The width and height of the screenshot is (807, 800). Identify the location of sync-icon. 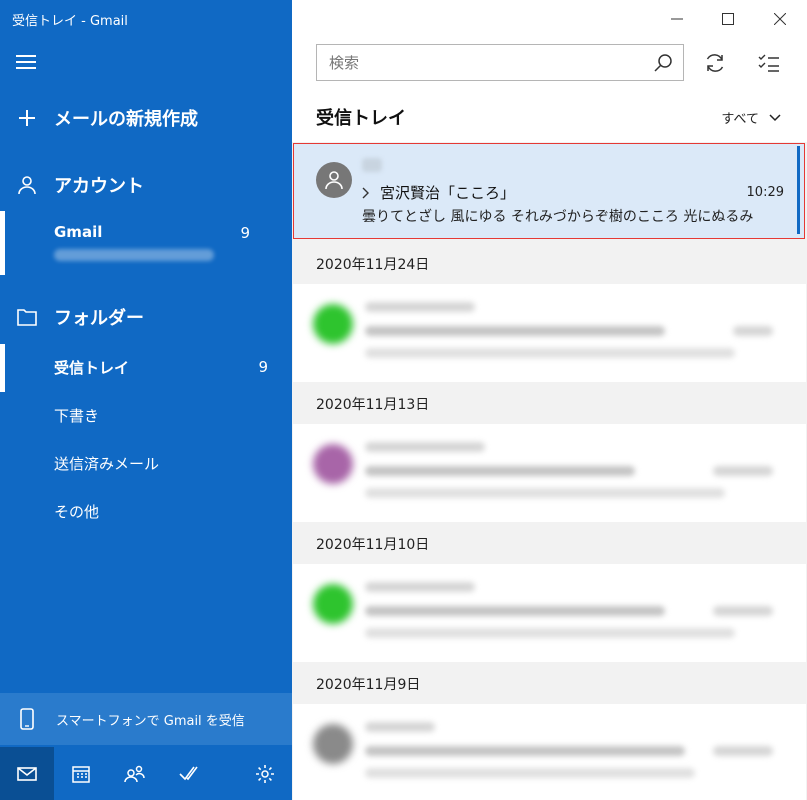
(715, 63).